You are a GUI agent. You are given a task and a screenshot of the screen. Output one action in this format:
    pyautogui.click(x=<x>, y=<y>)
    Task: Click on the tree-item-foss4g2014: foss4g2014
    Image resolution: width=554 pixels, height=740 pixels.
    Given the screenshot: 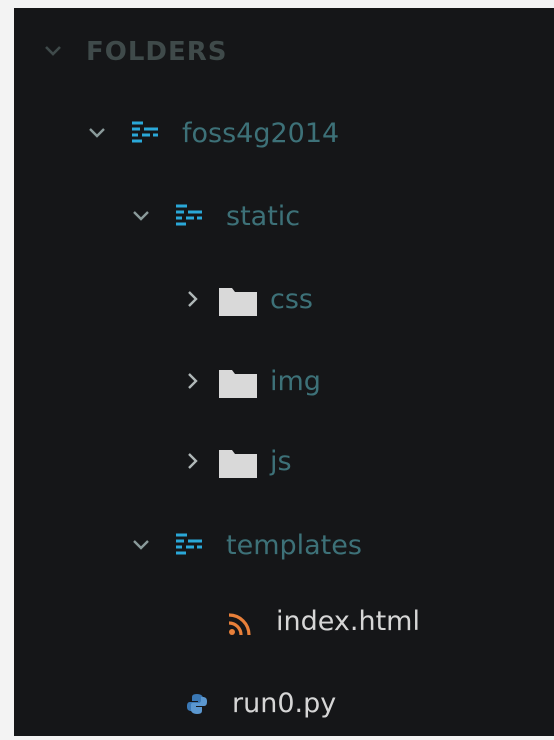 What is the action you would take?
    pyautogui.click(x=284, y=134)
    